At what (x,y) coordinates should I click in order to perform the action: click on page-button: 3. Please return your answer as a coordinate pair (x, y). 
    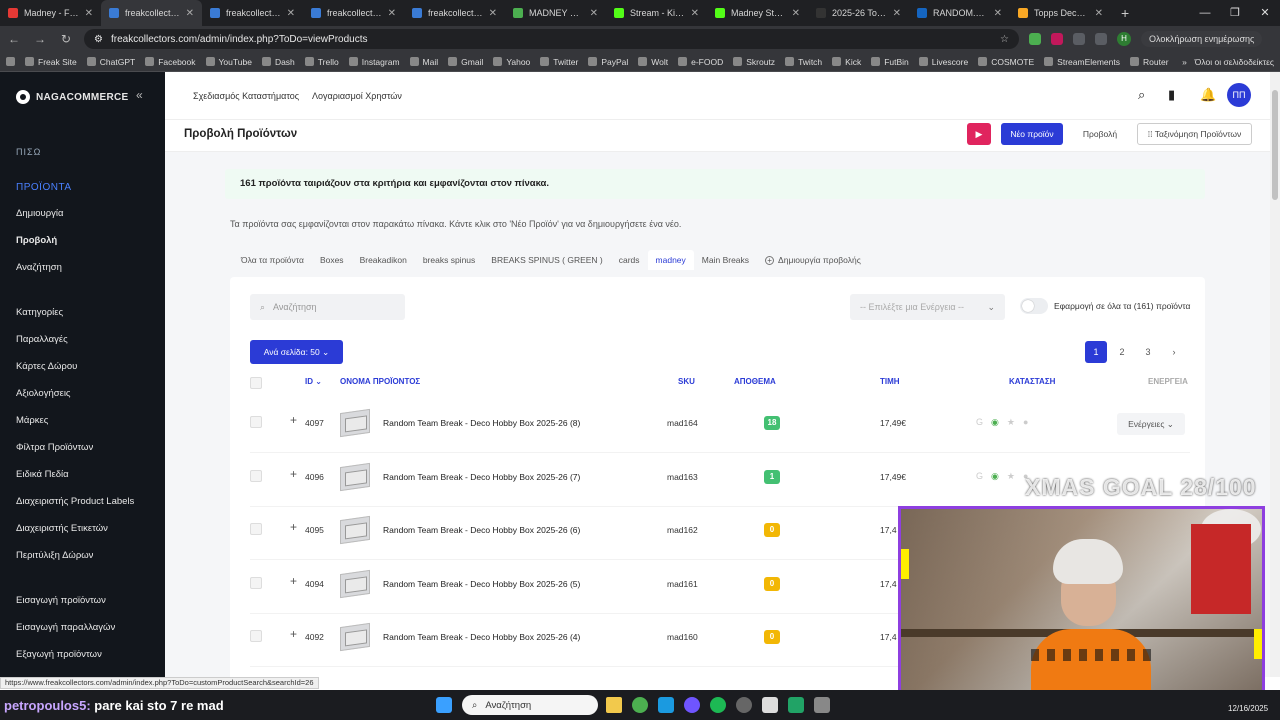
    Looking at the image, I should click on (1148, 352).